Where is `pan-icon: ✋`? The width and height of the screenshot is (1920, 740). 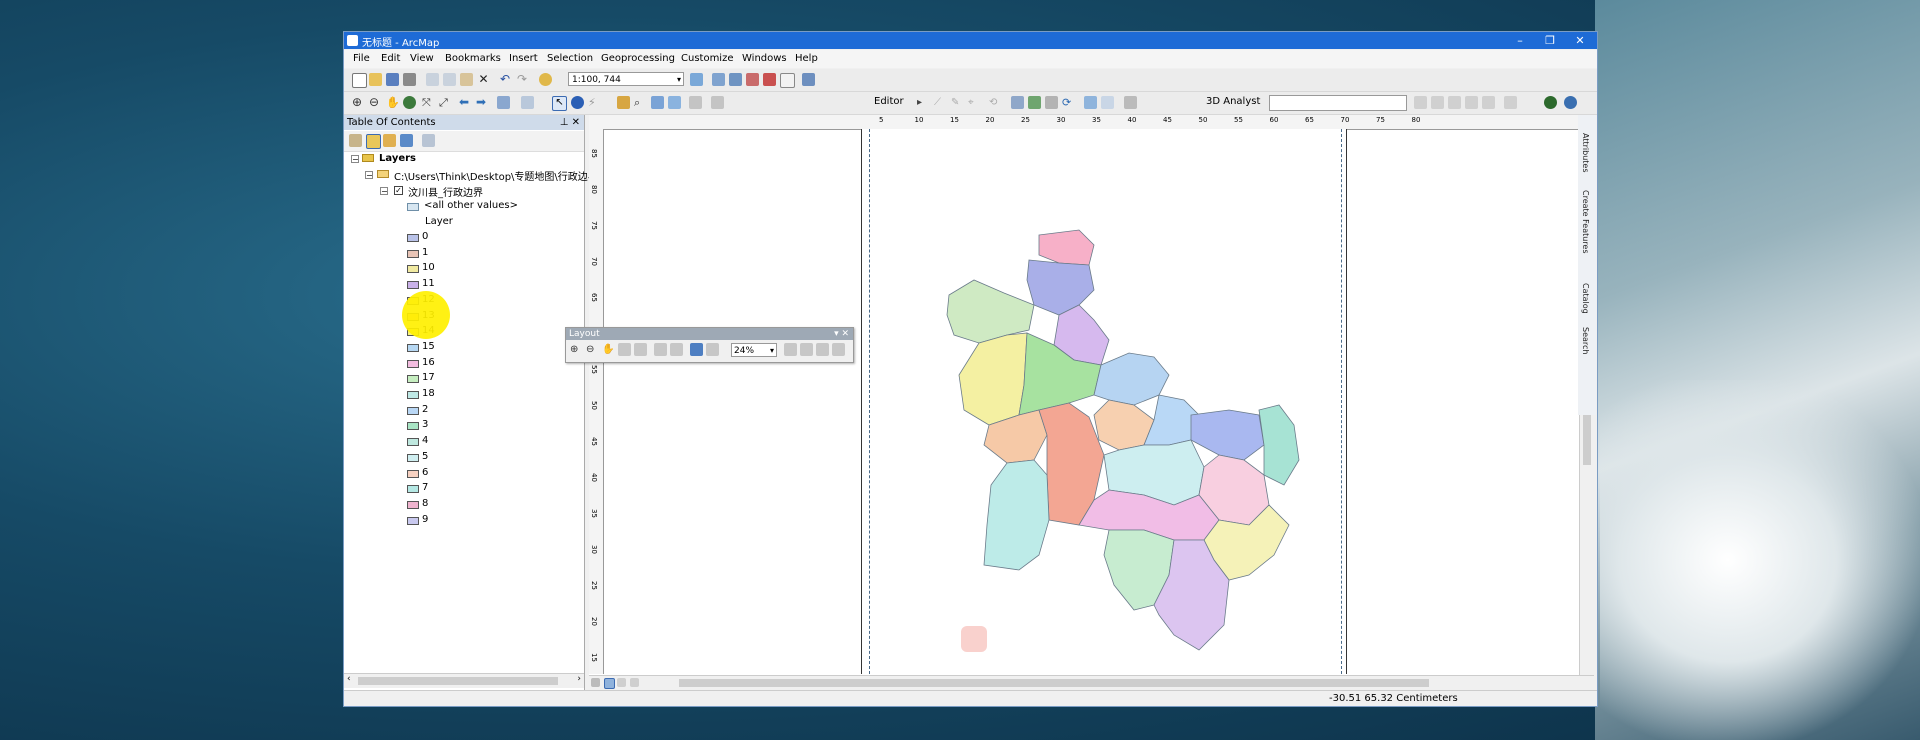
pan-icon: ✋ is located at coordinates (393, 102).